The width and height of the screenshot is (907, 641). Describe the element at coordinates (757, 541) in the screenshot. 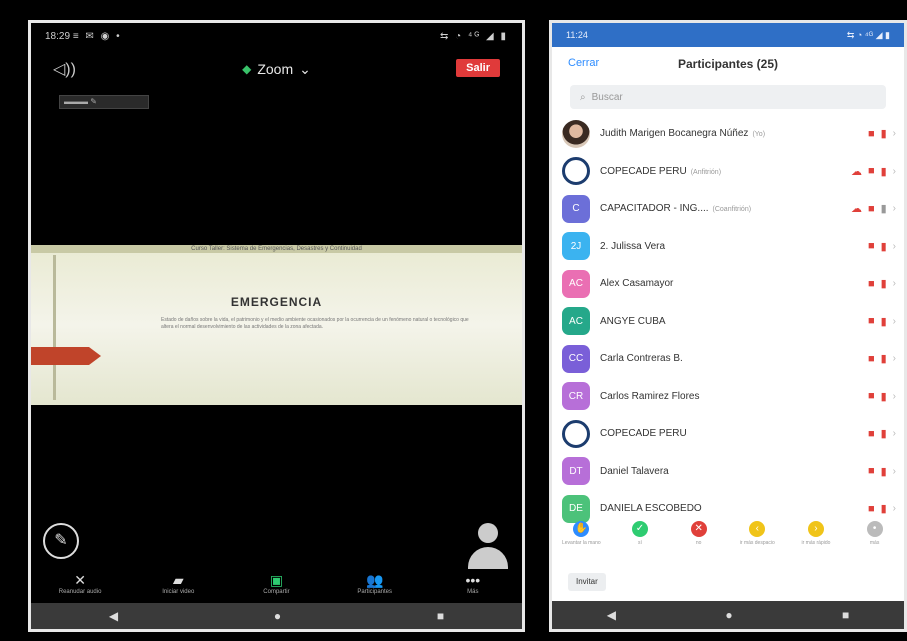

I see `reaction-slower: ‹ ir más despacio` at that location.